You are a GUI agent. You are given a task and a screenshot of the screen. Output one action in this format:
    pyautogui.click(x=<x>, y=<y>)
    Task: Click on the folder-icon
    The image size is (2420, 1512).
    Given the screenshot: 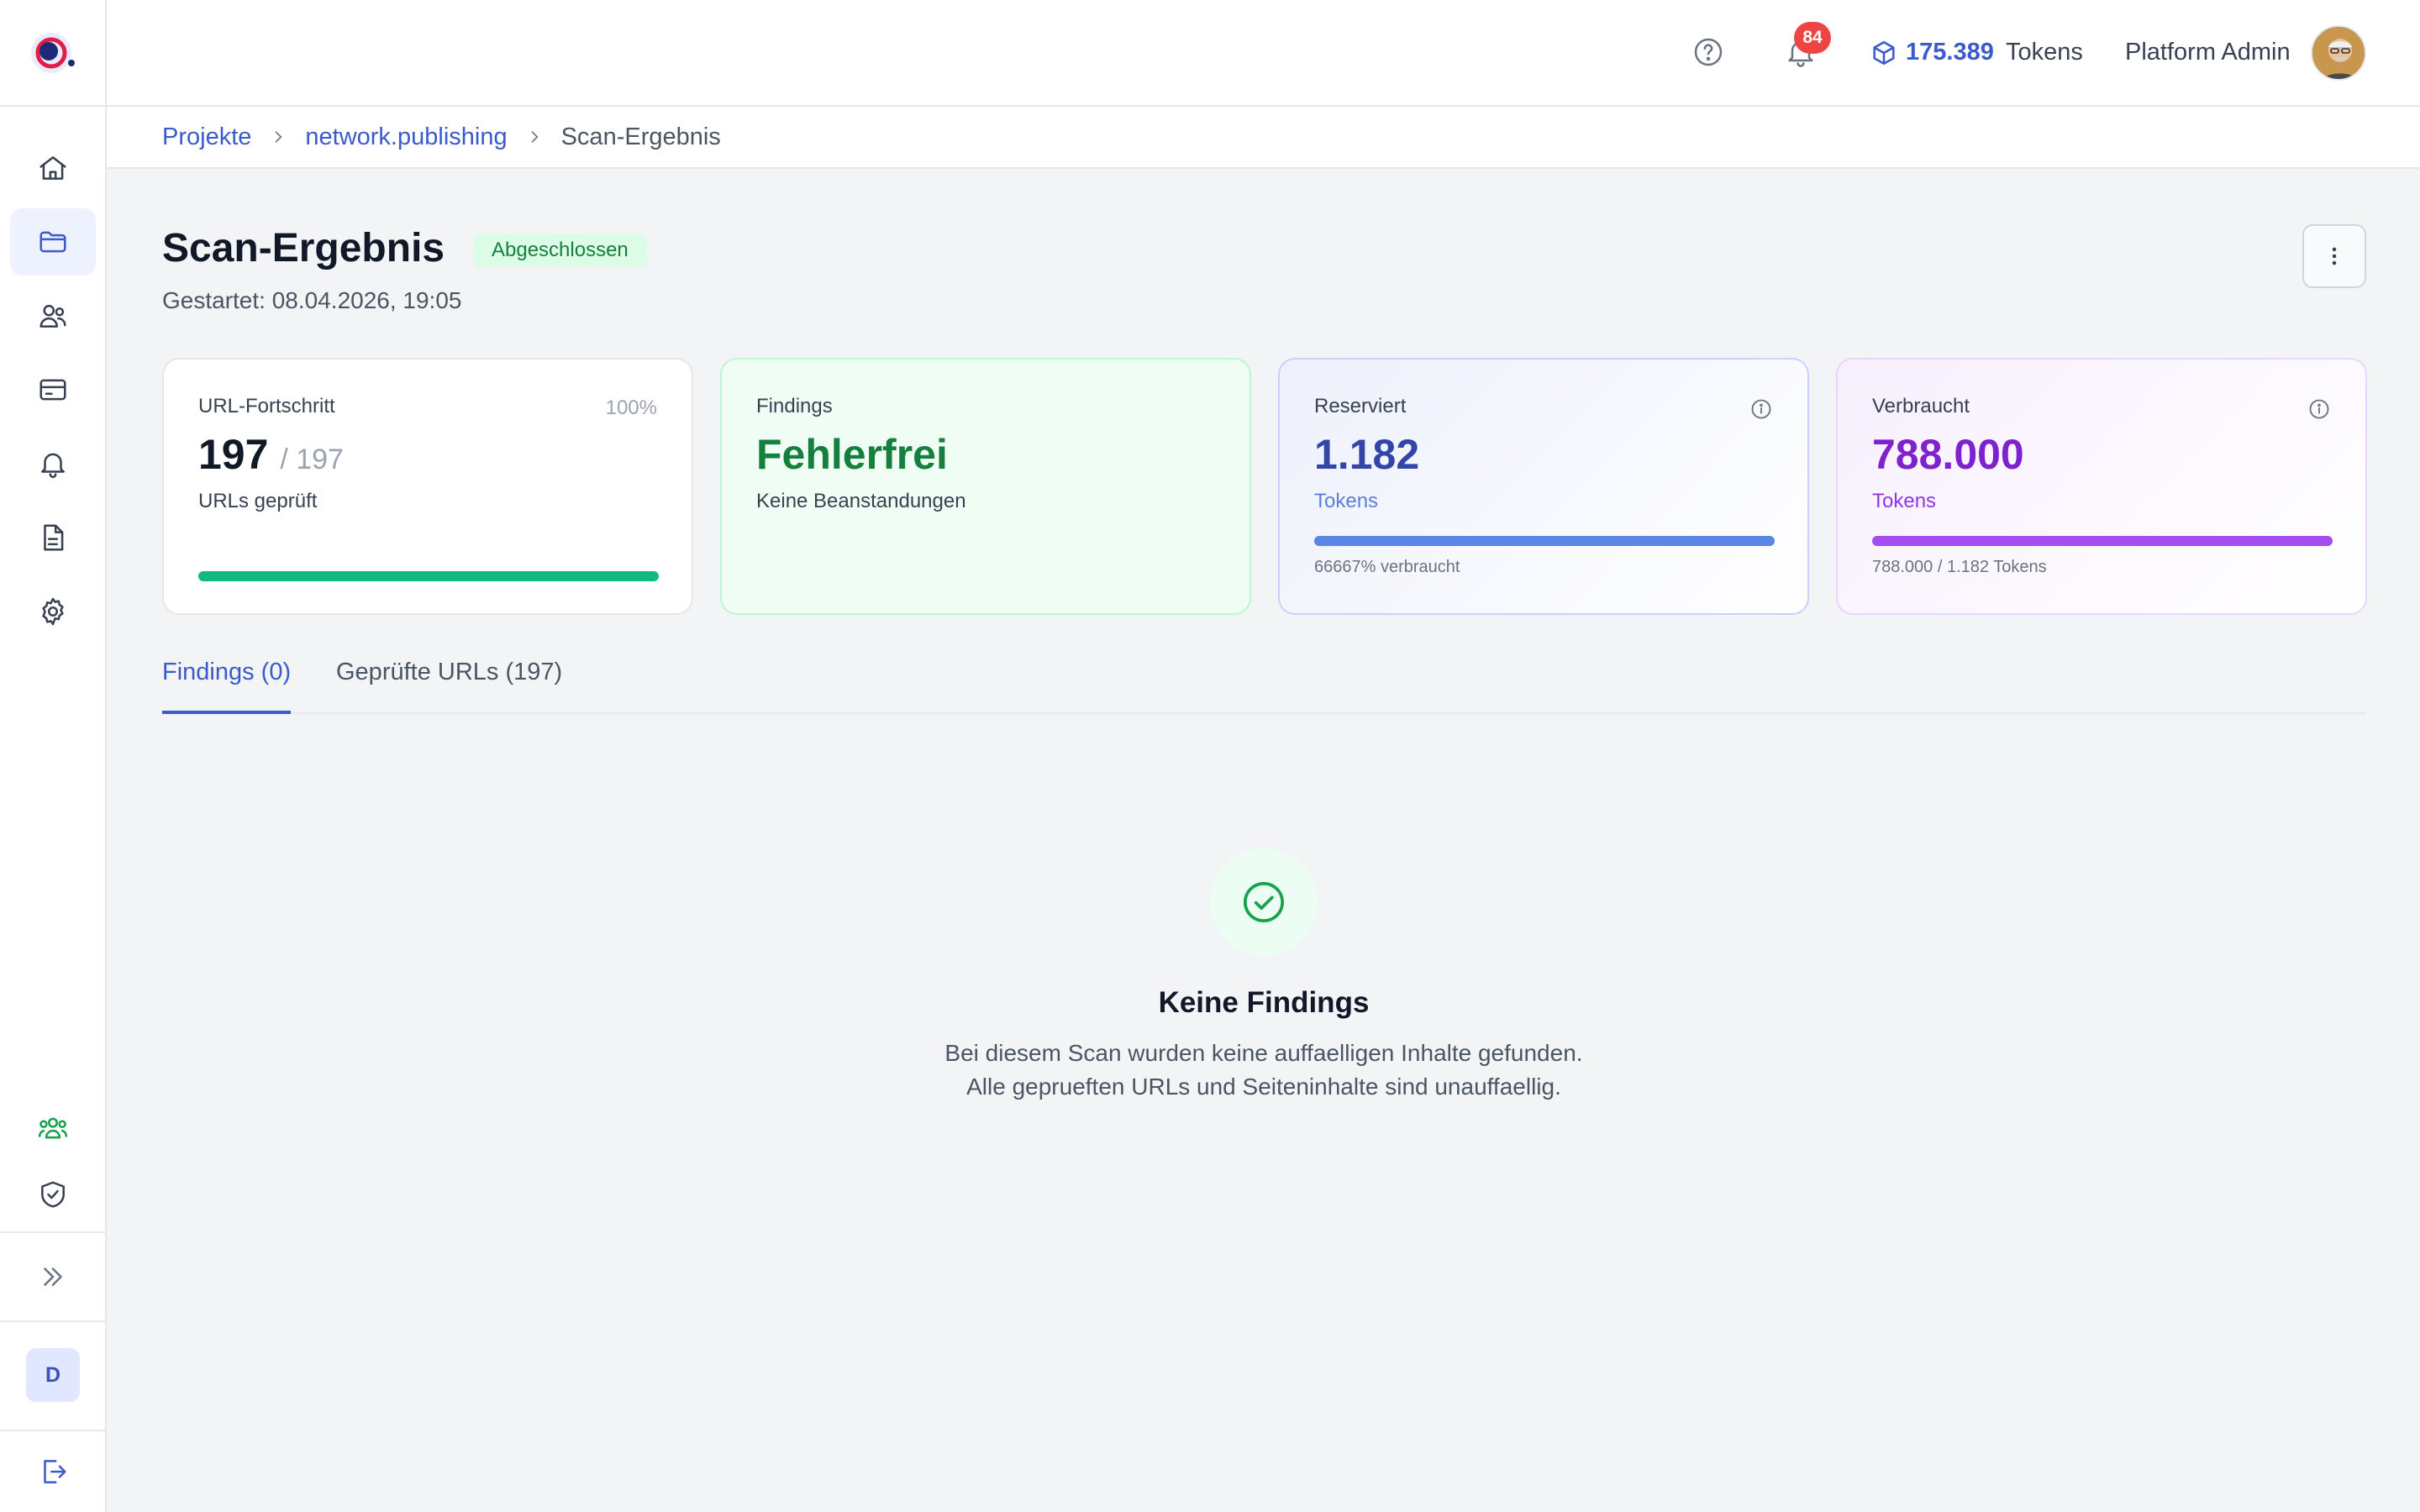 What is the action you would take?
    pyautogui.click(x=52, y=242)
    